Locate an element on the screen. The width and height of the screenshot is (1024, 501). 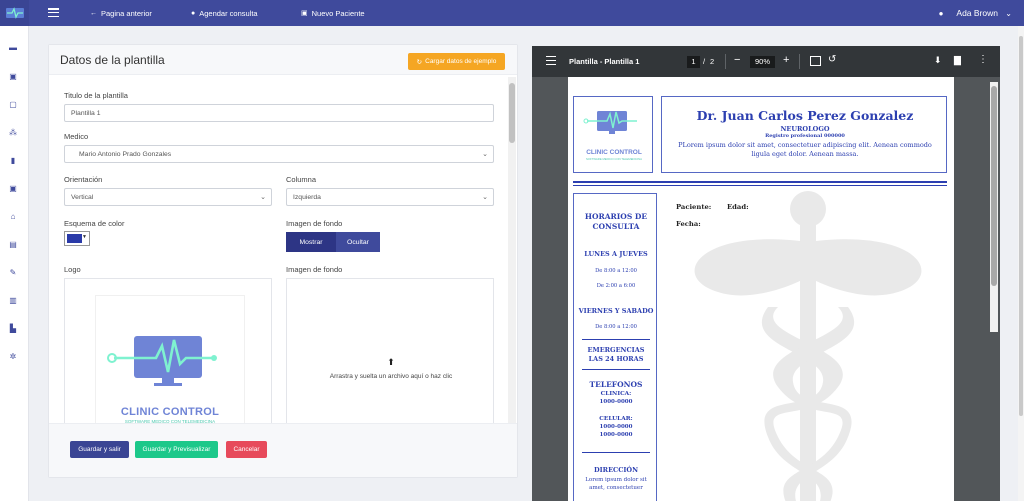
print-icon: ▇ is located at coordinates (957, 60).